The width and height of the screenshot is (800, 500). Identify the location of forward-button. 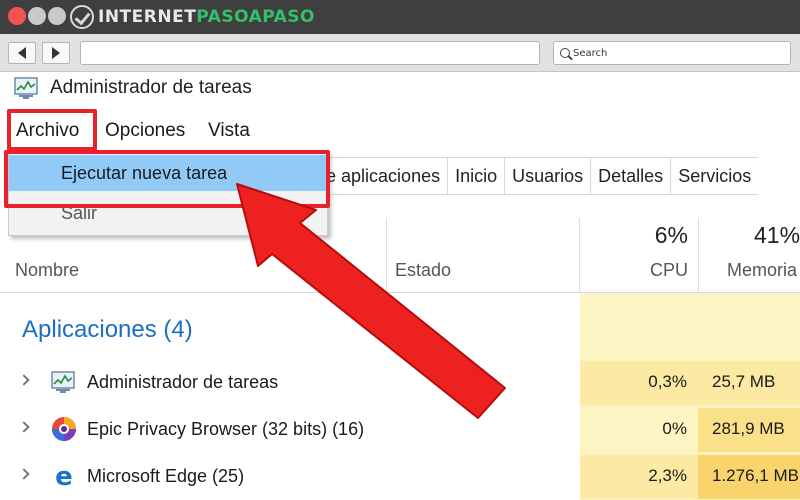
(56, 53).